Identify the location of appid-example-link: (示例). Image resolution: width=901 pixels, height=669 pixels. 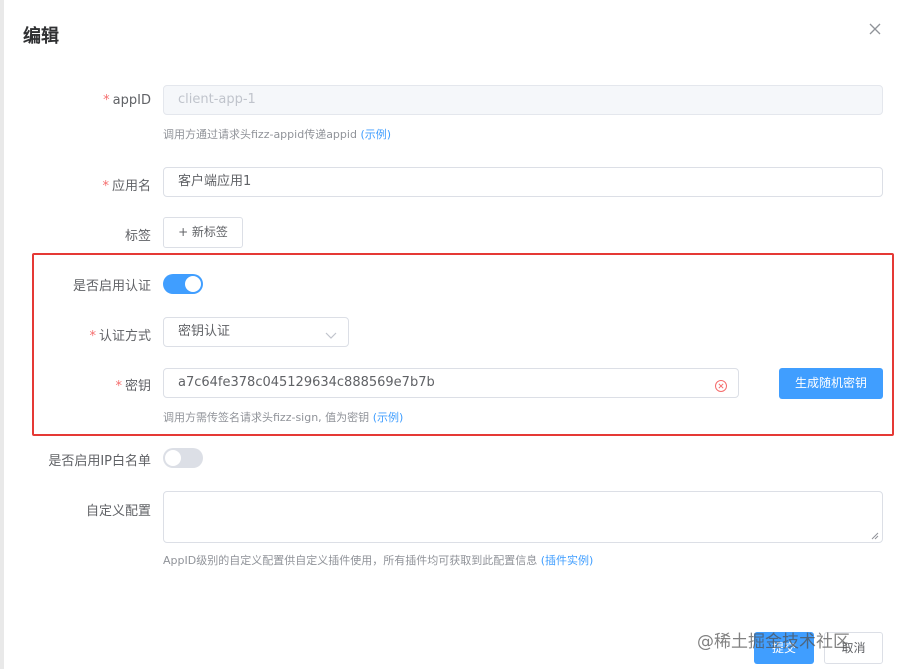
(375, 134).